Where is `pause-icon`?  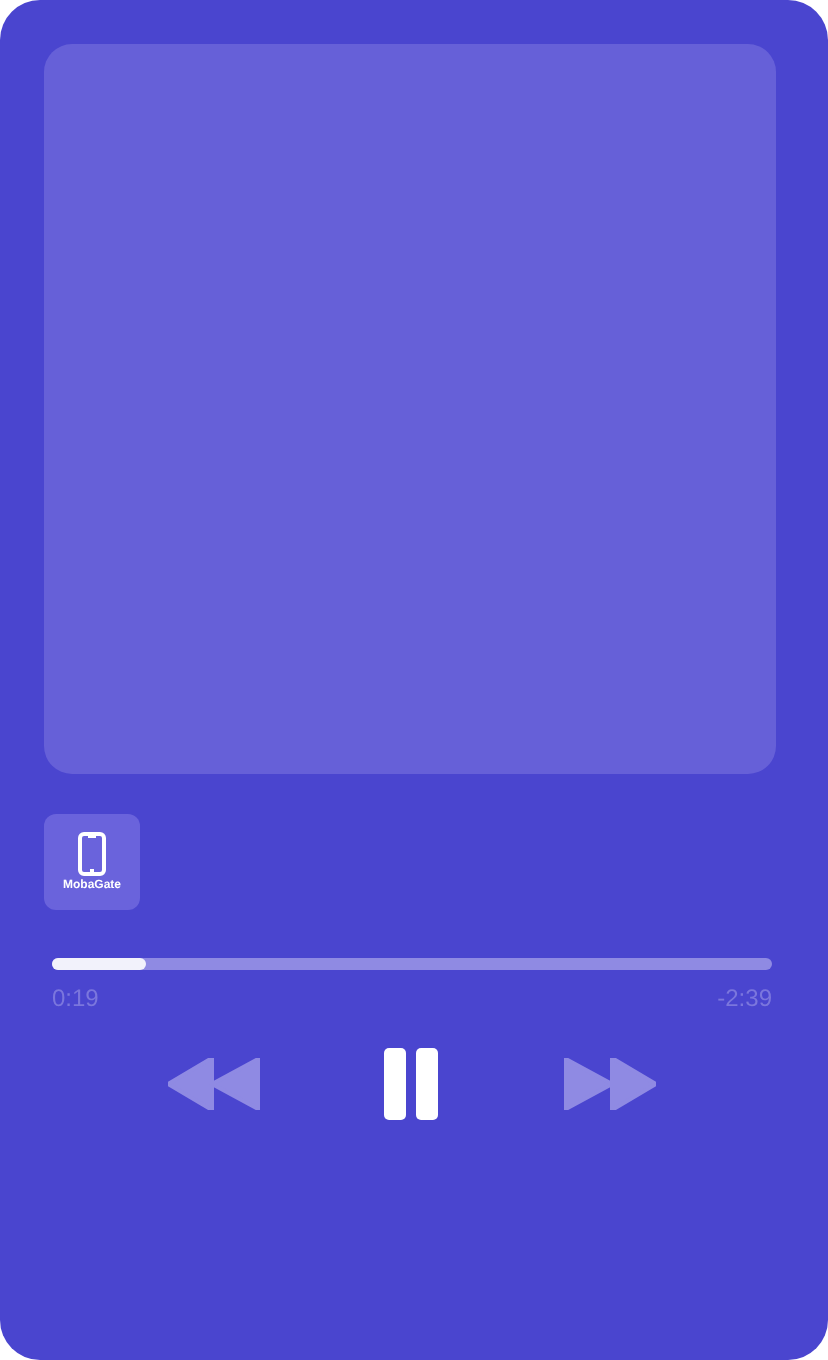 pause-icon is located at coordinates (412, 1084).